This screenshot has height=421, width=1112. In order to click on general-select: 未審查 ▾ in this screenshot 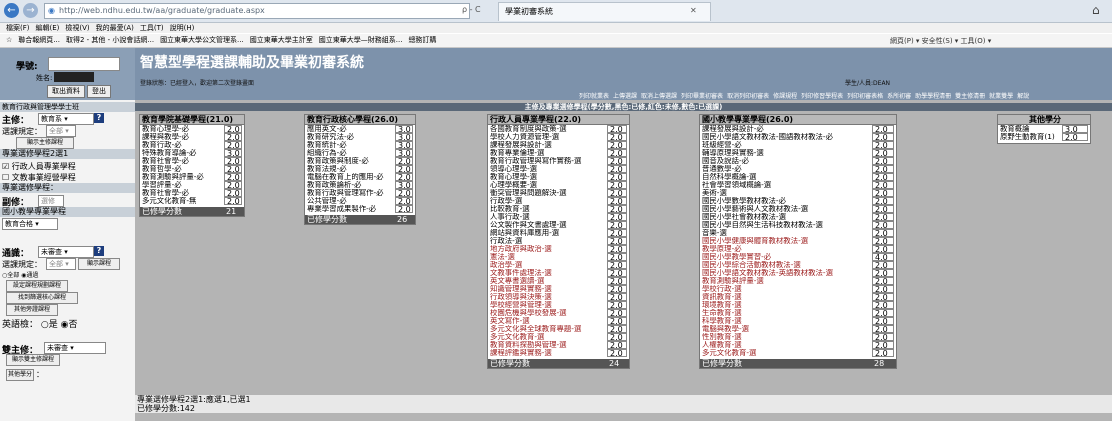, I will do `click(66, 252)`.